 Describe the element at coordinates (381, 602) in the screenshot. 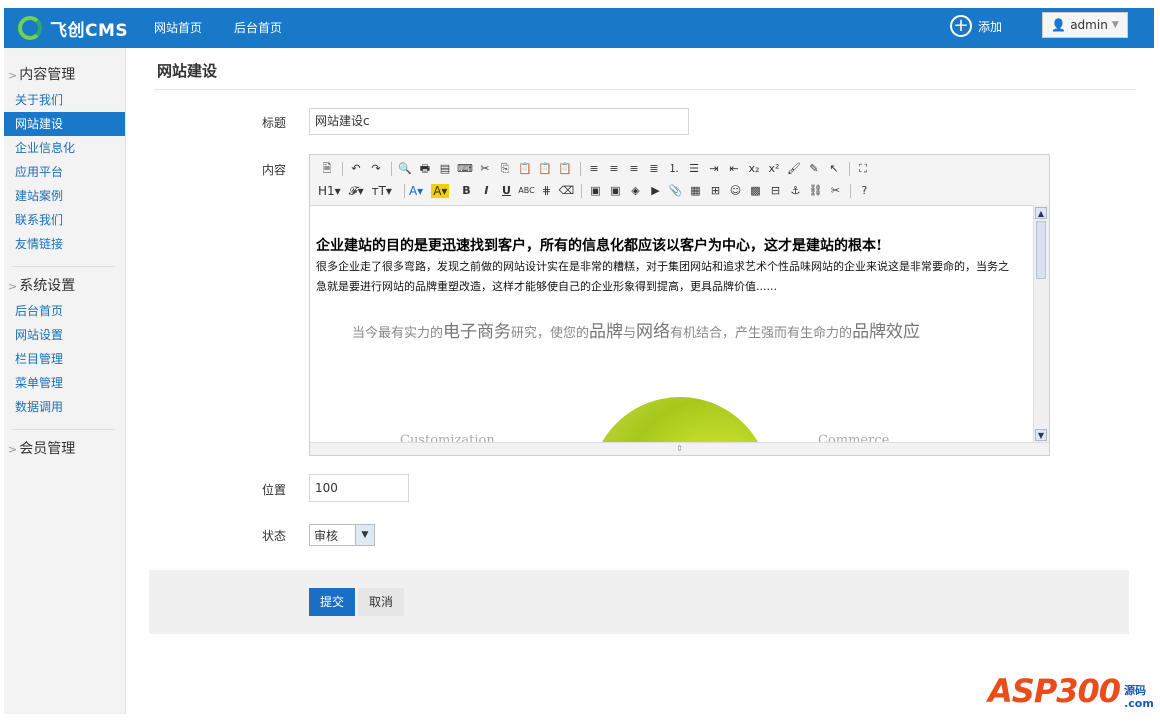

I see `cancel-button: 取消` at that location.